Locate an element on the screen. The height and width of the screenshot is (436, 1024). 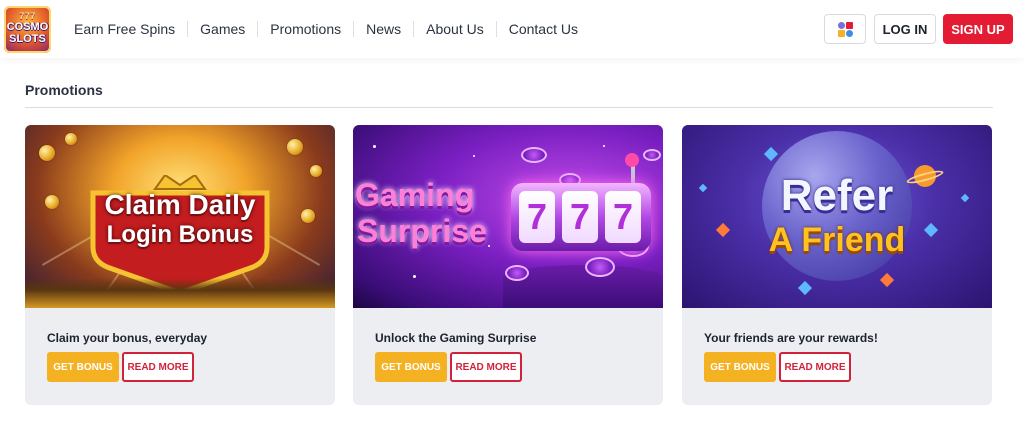
banner-headline-line2: A Friend is located at coordinates (837, 240).